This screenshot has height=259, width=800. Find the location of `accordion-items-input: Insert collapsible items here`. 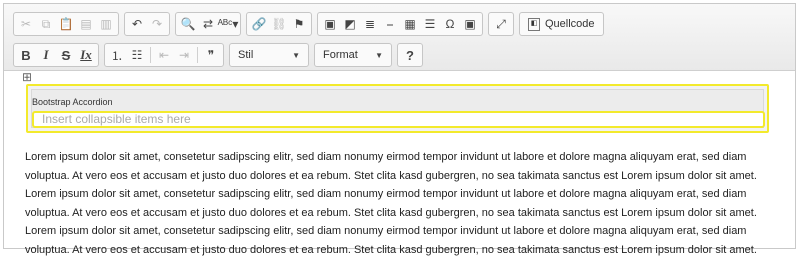

accordion-items-input: Insert collapsible items here is located at coordinates (398, 119).